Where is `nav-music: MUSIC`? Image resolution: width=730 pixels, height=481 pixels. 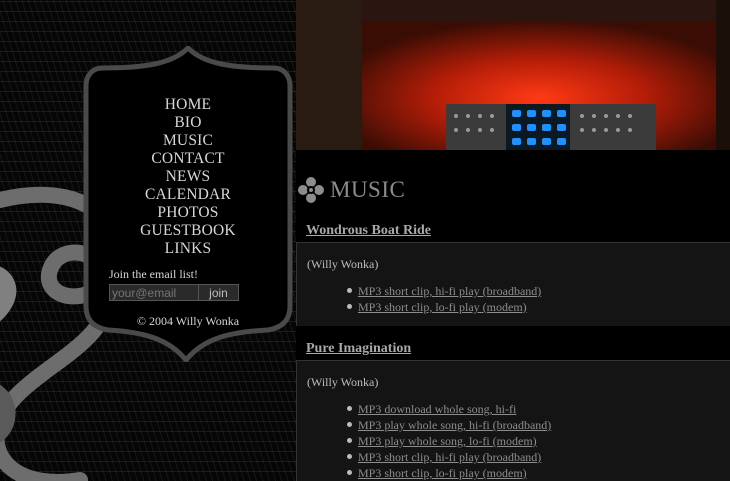
nav-music: MUSIC is located at coordinates (188, 140).